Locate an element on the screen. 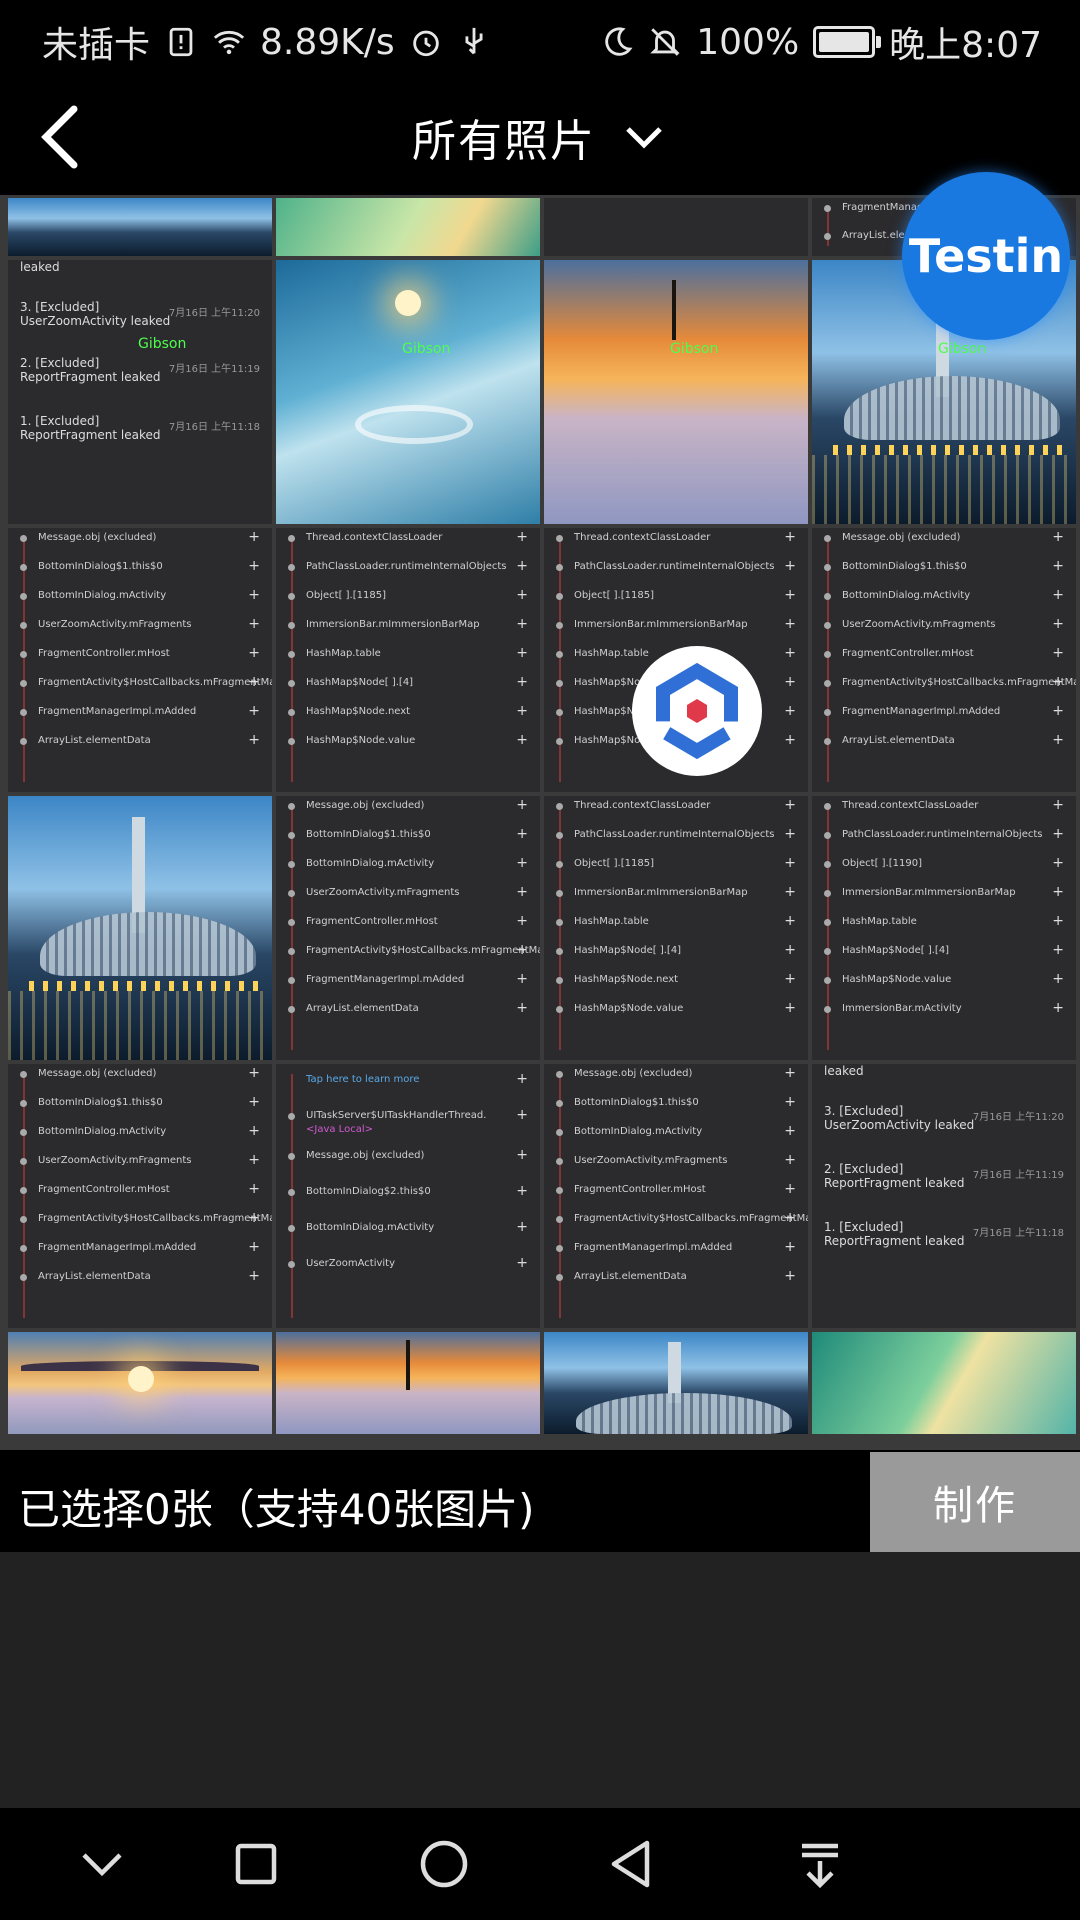 The height and width of the screenshot is (1920, 1080). empty-area is located at coordinates (540, 1680).